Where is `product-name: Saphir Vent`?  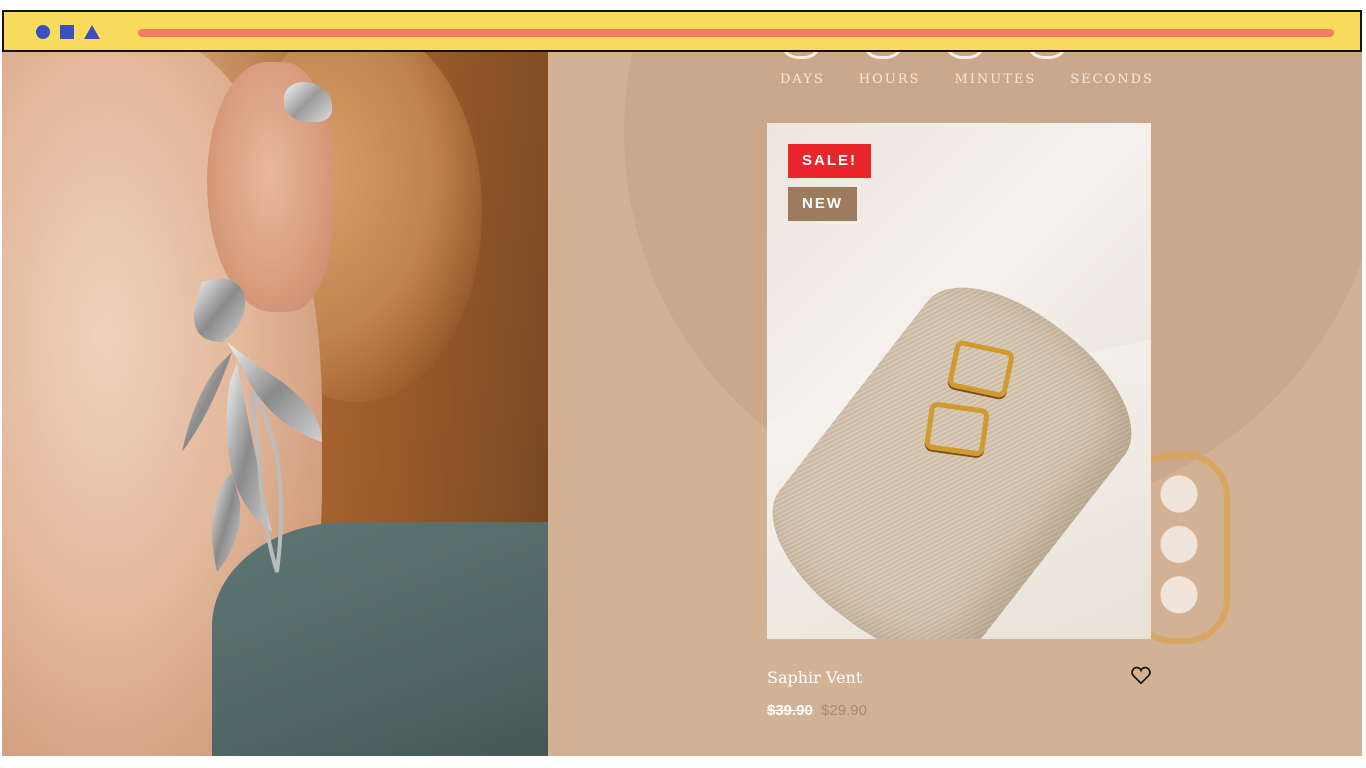
product-name: Saphir Vent is located at coordinates (814, 677).